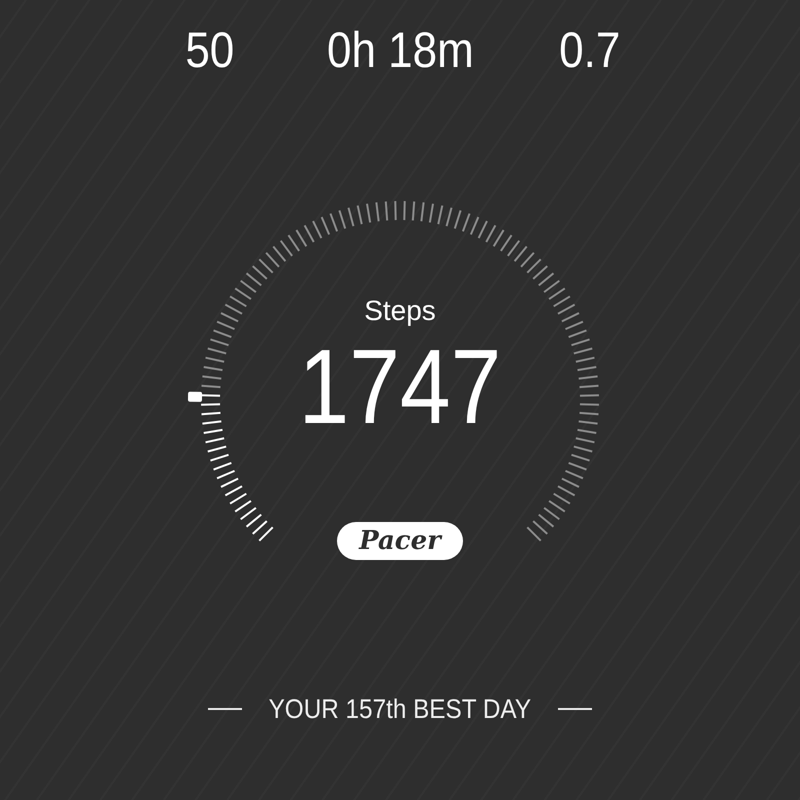 This screenshot has width=800, height=800. What do you see at coordinates (400, 50) in the screenshot?
I see `stat-value: 0h 18m` at bounding box center [400, 50].